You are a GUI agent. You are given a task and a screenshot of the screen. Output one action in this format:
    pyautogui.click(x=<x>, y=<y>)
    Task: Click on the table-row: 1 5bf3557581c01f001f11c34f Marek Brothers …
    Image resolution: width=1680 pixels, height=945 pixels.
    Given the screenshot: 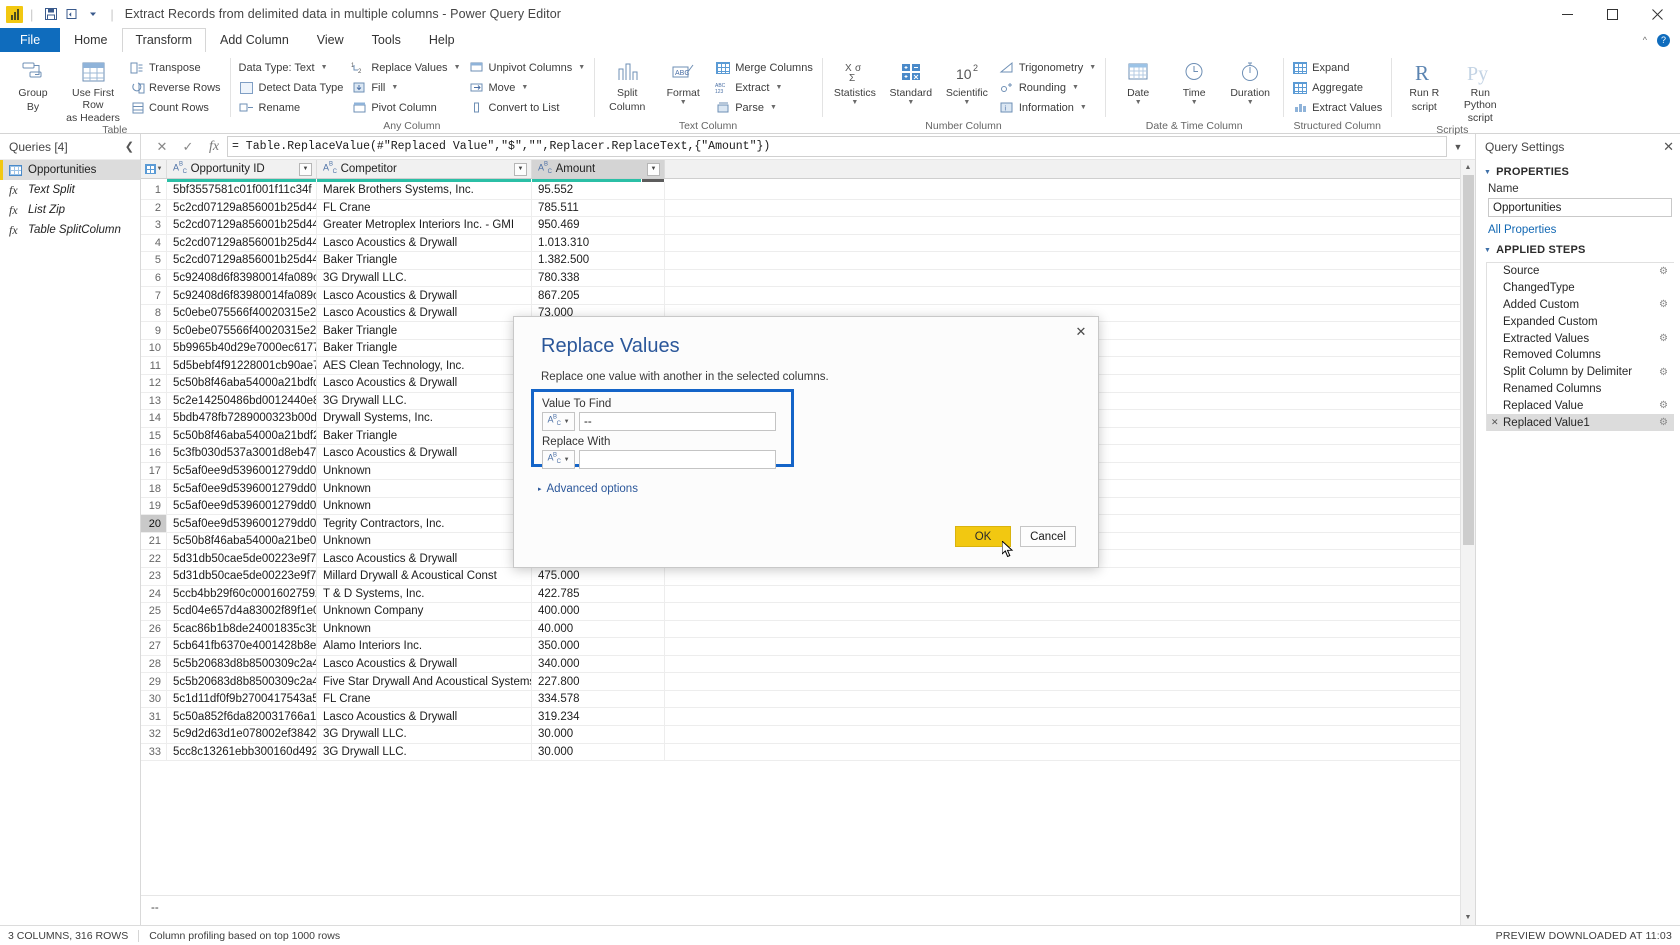 What is the action you would take?
    pyautogui.click(x=800, y=191)
    